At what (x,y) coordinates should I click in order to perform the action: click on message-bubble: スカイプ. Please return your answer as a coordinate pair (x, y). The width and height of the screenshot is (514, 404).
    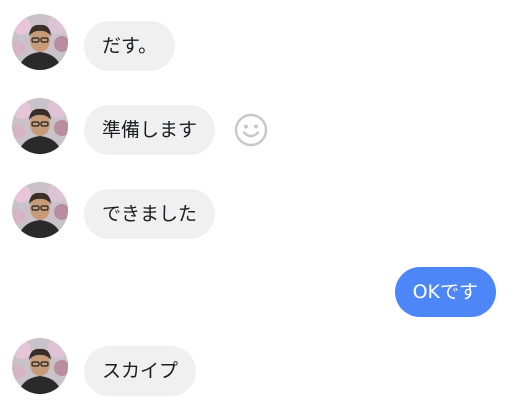
    Looking at the image, I should click on (140, 371).